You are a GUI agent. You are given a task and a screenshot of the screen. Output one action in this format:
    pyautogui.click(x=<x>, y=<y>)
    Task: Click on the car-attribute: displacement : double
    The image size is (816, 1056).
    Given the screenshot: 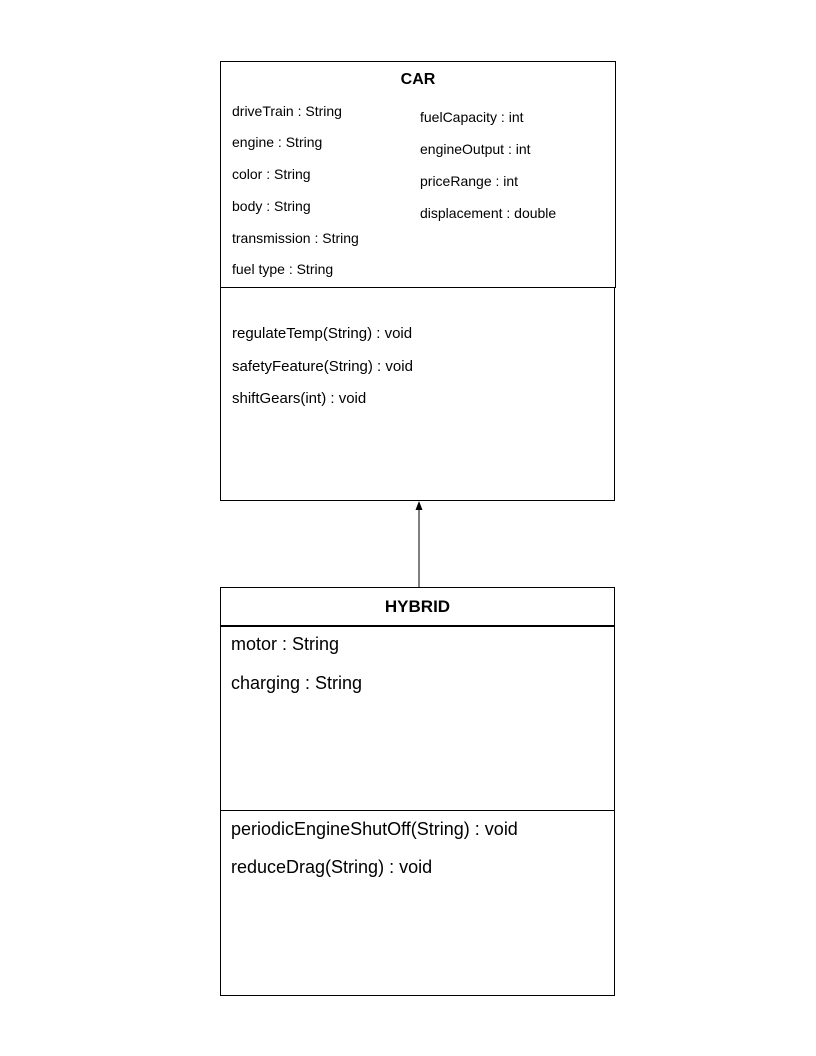 What is the action you would take?
    pyautogui.click(x=488, y=213)
    